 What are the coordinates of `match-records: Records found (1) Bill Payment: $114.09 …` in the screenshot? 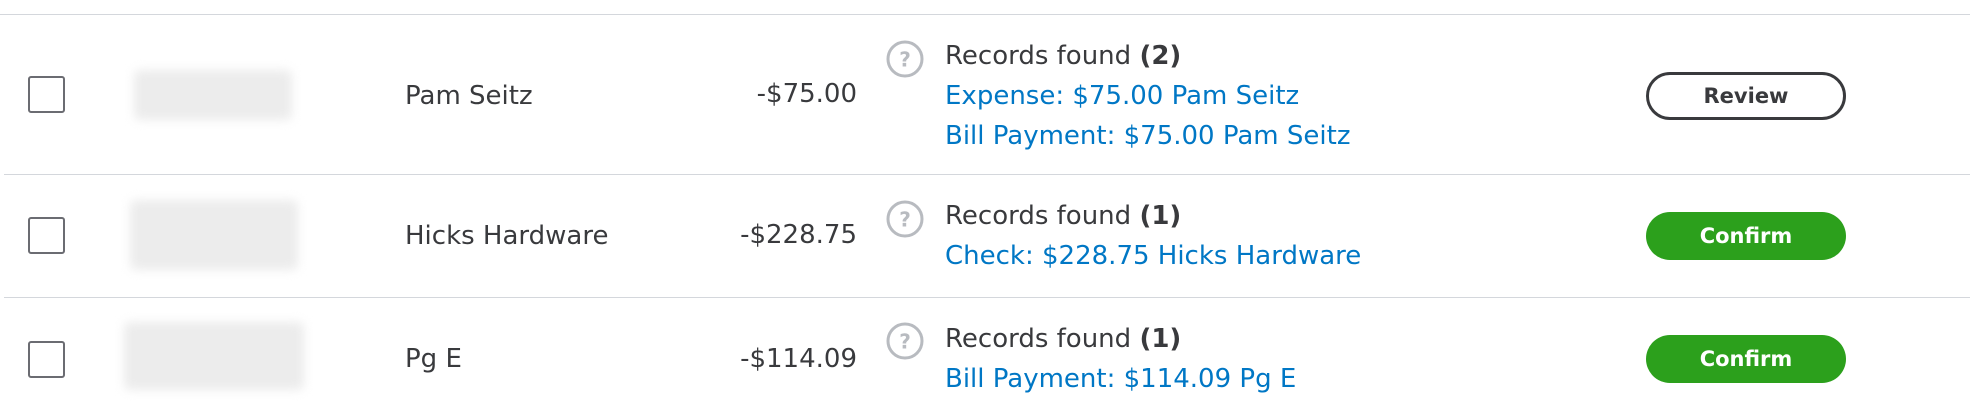 It's located at (1120, 359).